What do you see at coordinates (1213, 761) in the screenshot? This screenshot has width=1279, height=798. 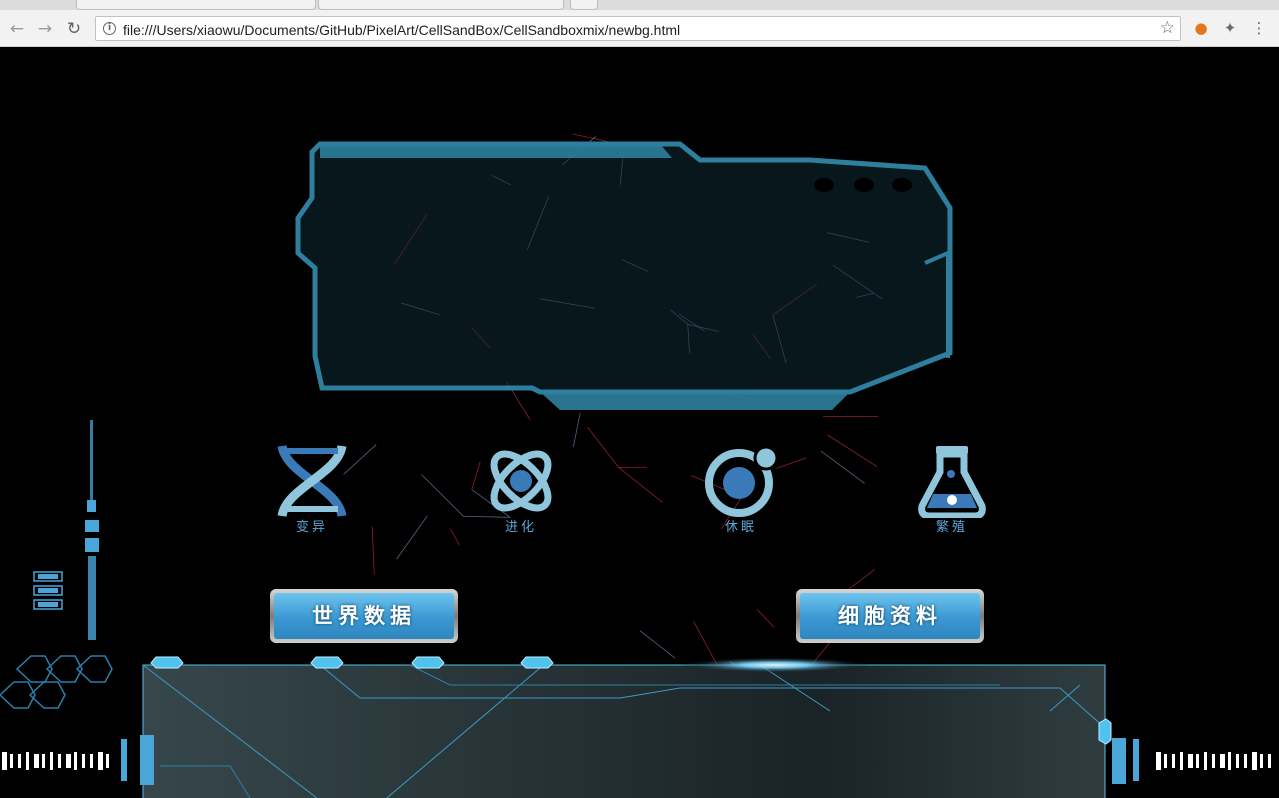 I see `tick-bar-right` at bounding box center [1213, 761].